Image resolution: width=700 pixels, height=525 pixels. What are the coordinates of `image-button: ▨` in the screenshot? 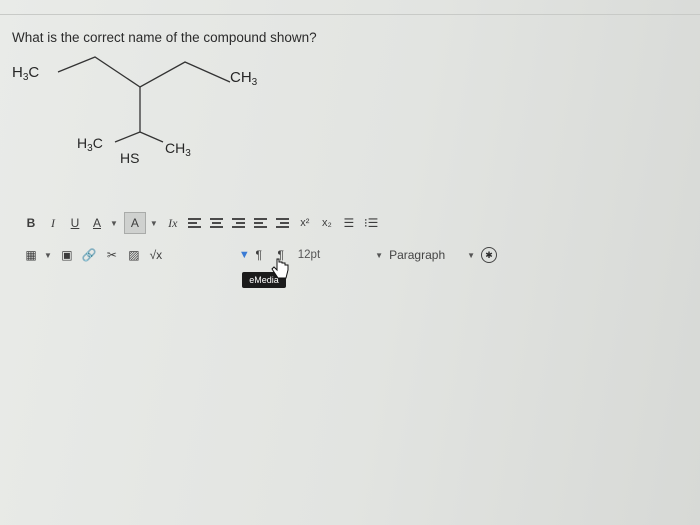 It's located at (134, 255).